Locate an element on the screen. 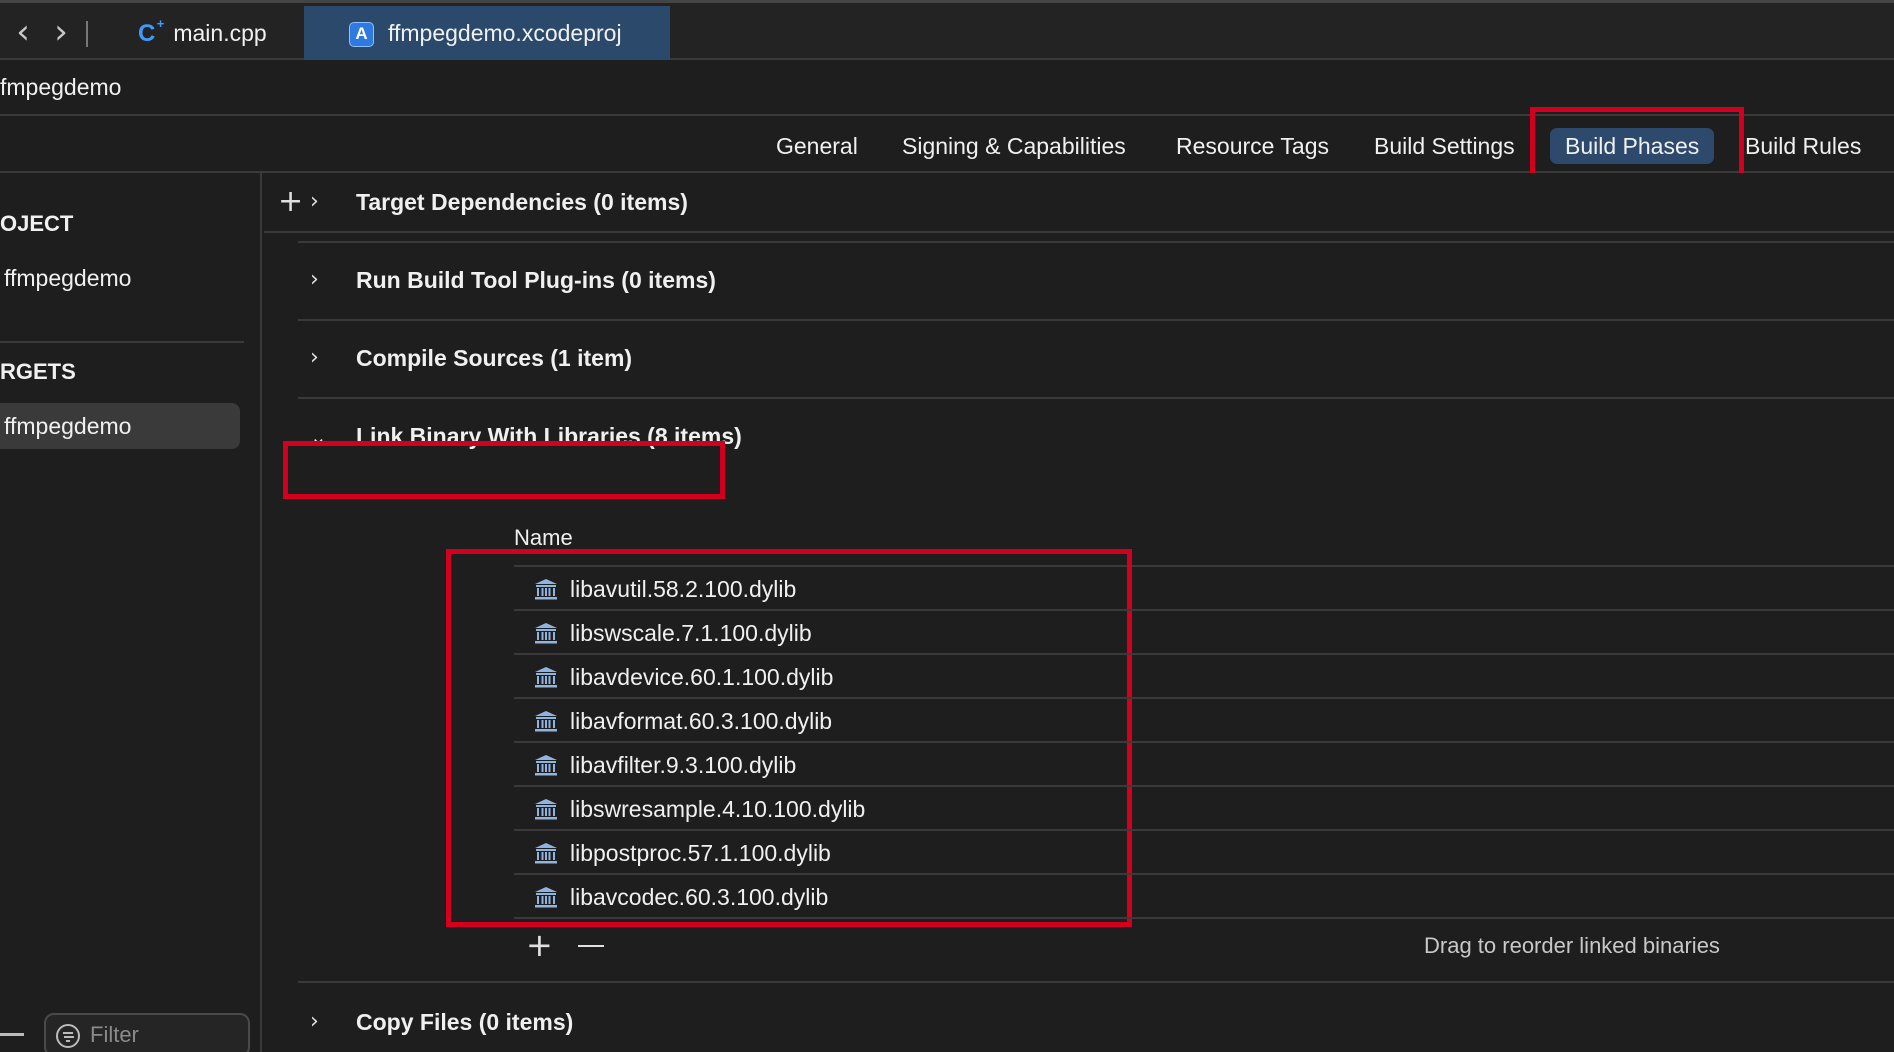 Image resolution: width=1894 pixels, height=1052 pixels. phase-divider is located at coordinates (1096, 982).